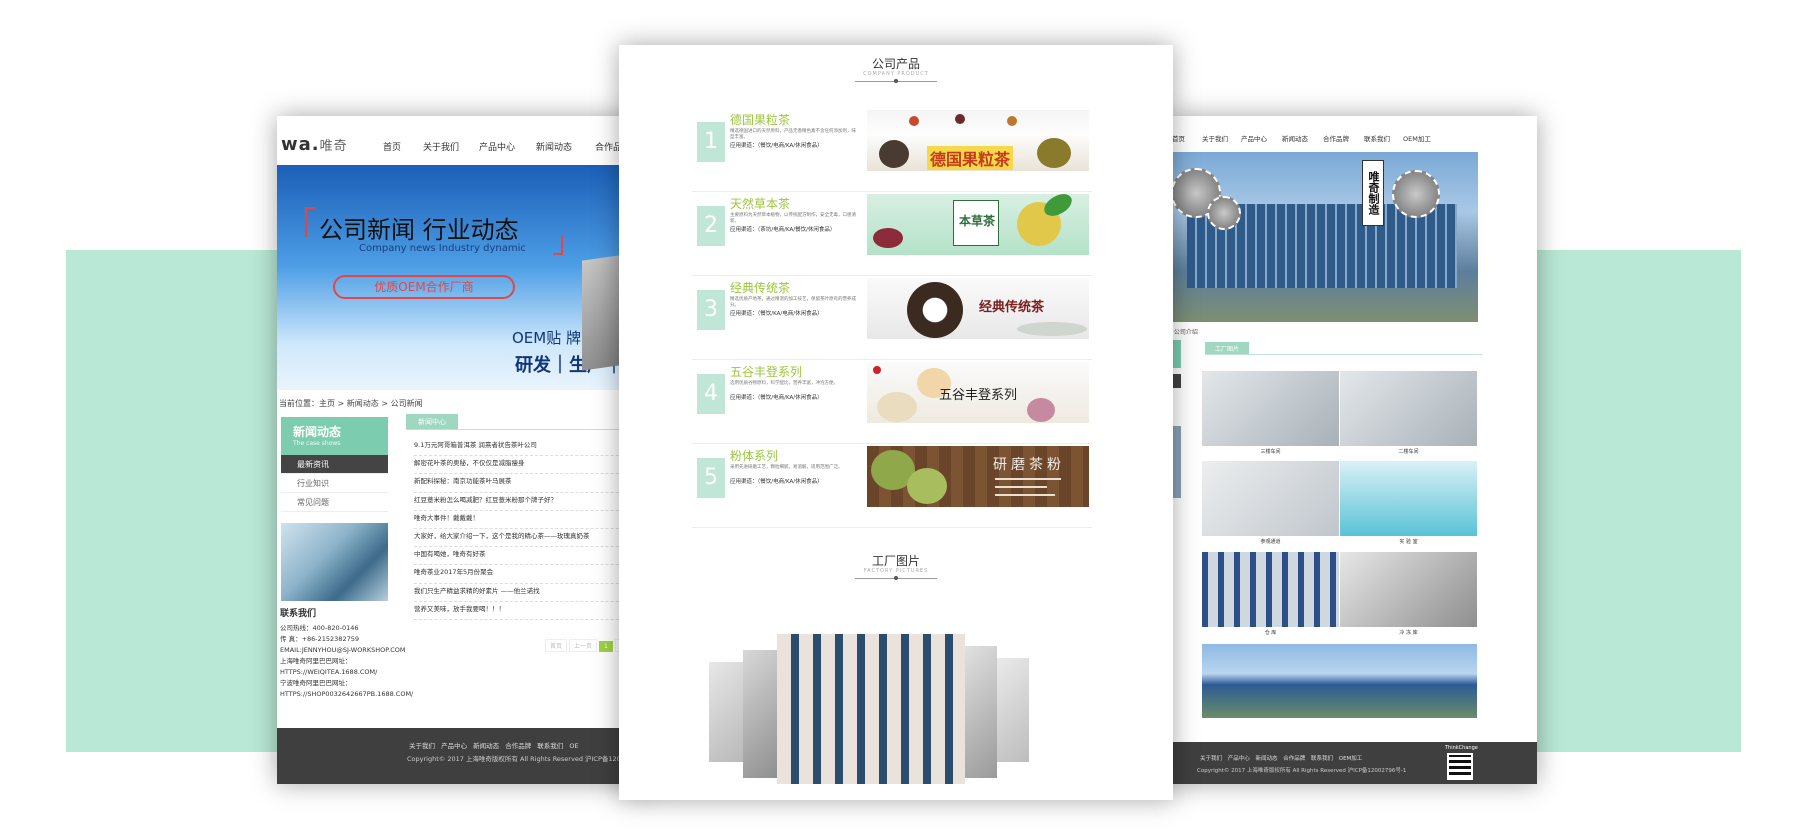 The height and width of the screenshot is (840, 1800). What do you see at coordinates (583, 645) in the screenshot?
I see `pager-prev: 上一页` at bounding box center [583, 645].